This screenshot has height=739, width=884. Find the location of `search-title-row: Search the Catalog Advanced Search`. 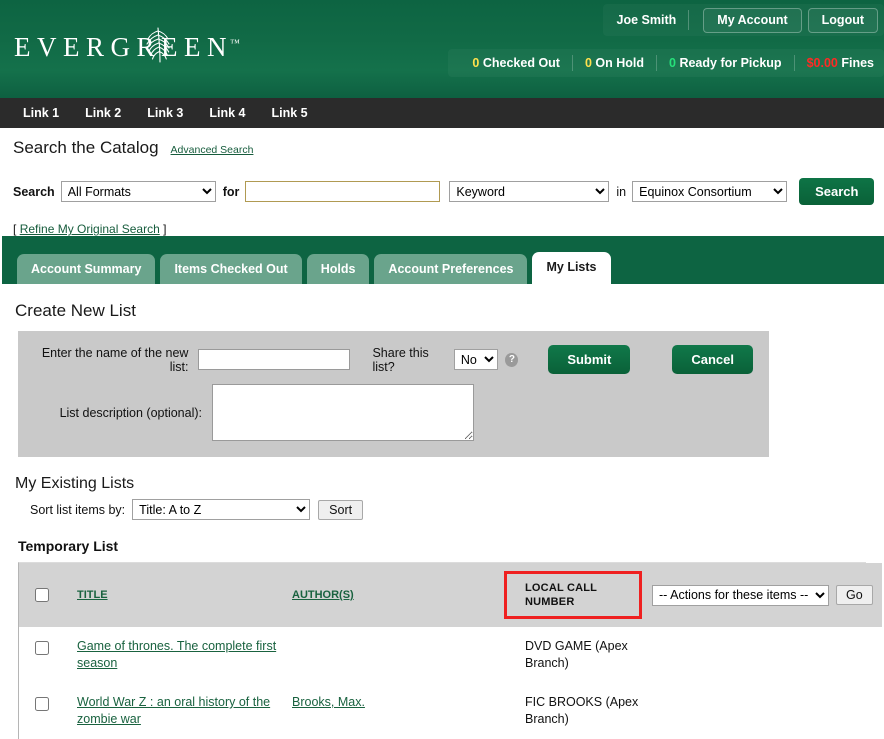

search-title-row: Search the Catalog Advanced Search is located at coordinates (442, 148).